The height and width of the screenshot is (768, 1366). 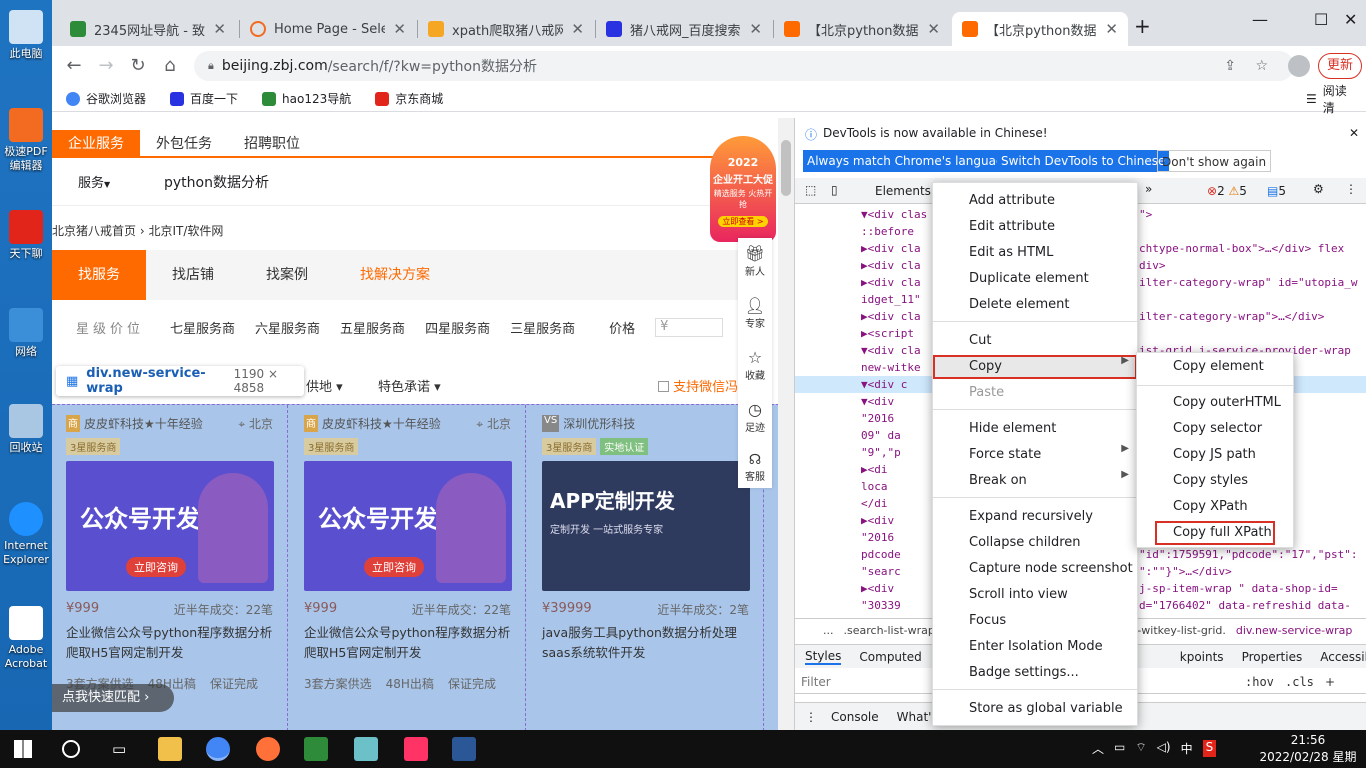 I want to click on desktop-icon-this-pc: 此电脑, so click(x=26, y=35).